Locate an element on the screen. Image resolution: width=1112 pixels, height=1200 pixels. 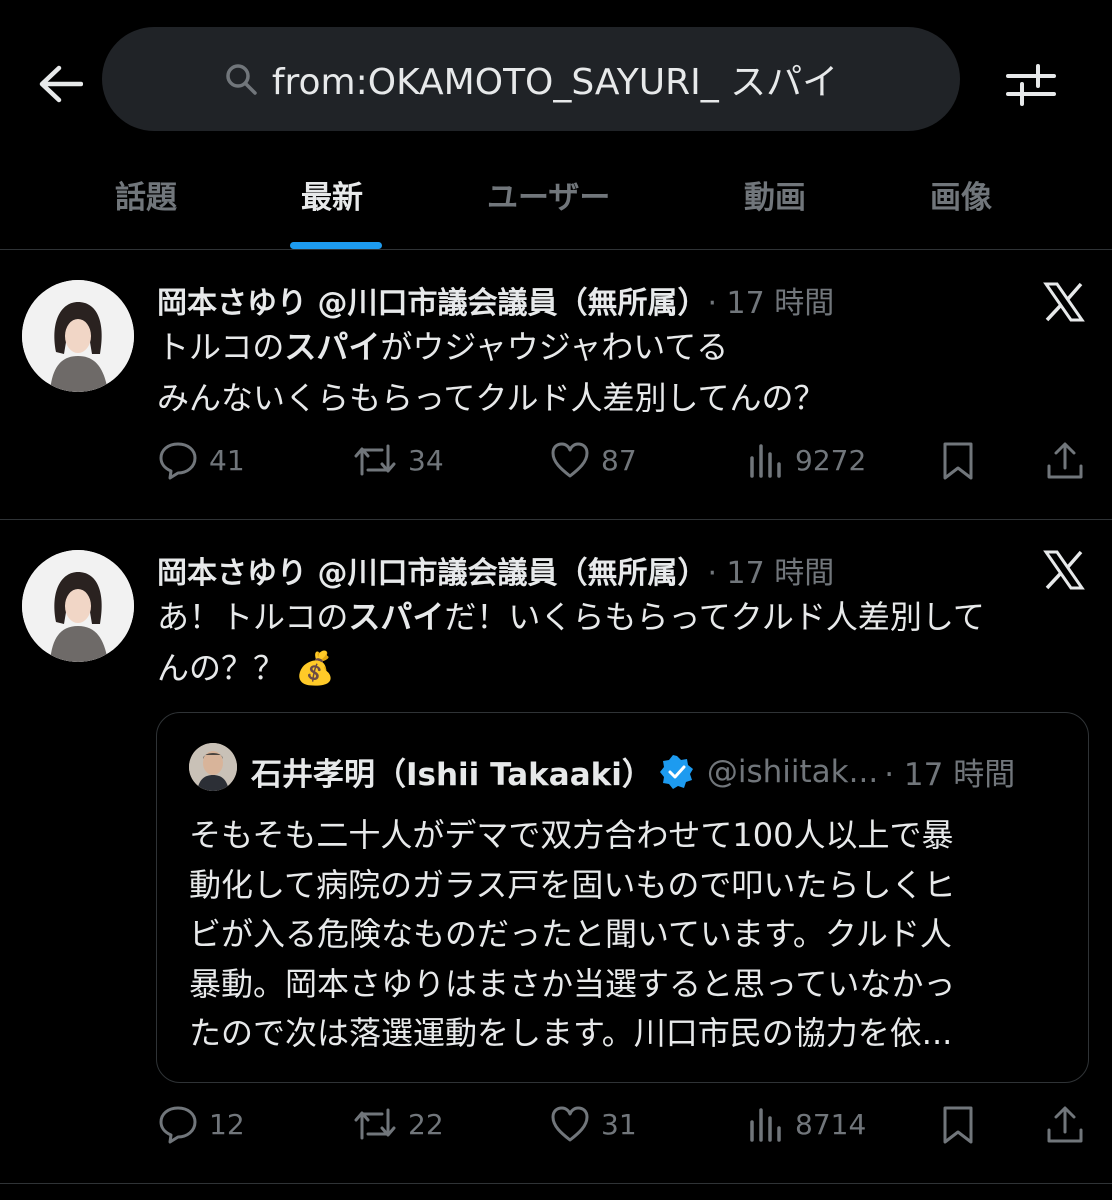
tab-bar: 話題 最新 ユーザー 動画 画像 is located at coordinates (556, 200).